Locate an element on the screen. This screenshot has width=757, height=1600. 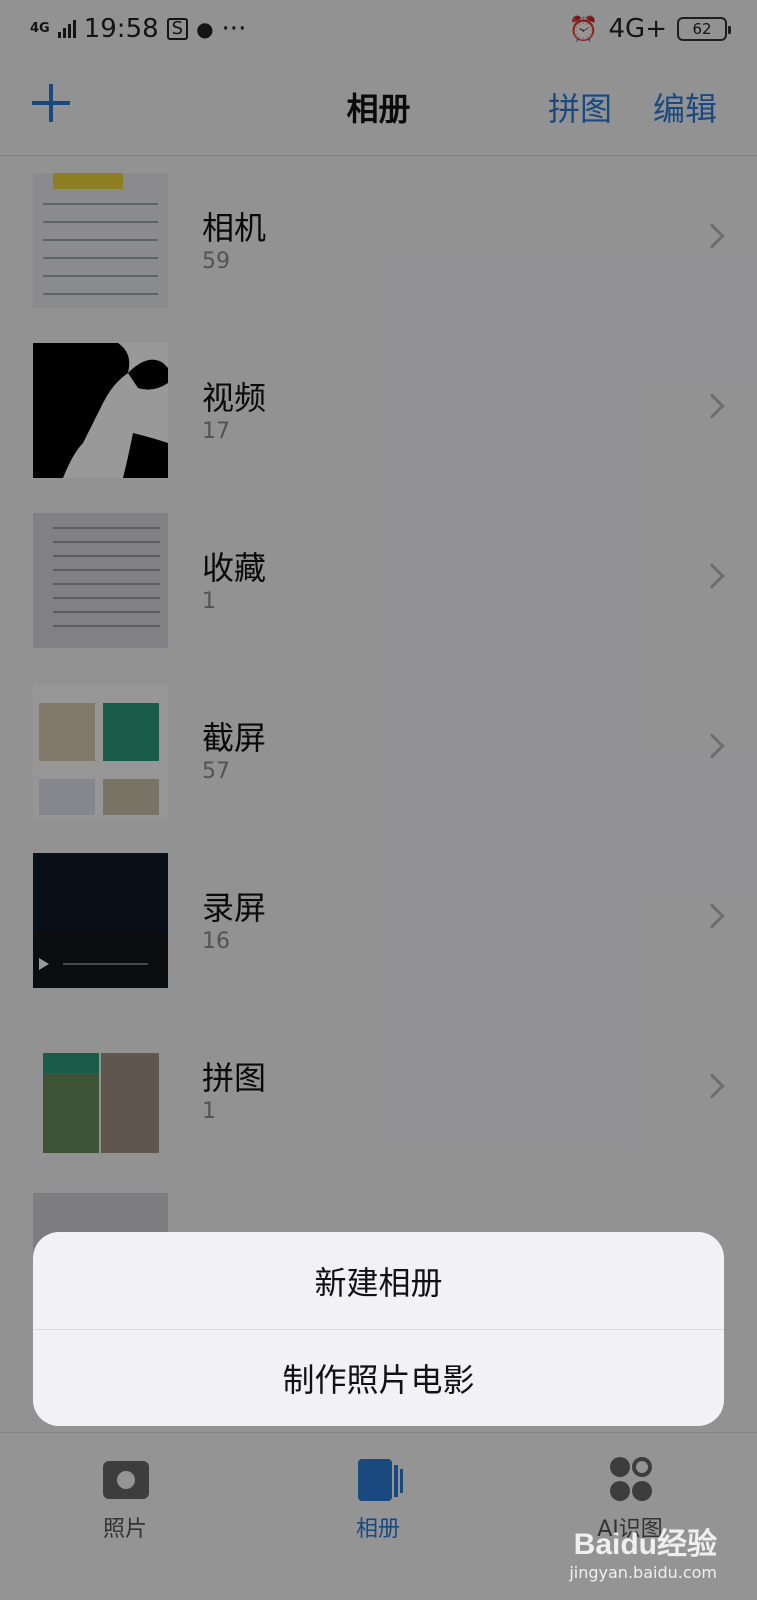
watermark-brand: Baidu经验 is located at coordinates (645, 1544).